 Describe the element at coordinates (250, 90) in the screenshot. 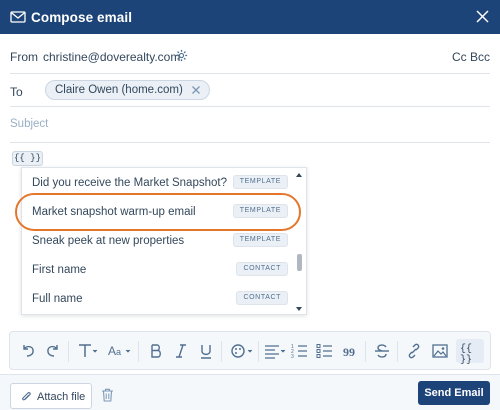

I see `to-row: To Claire Owen (home.com)` at that location.